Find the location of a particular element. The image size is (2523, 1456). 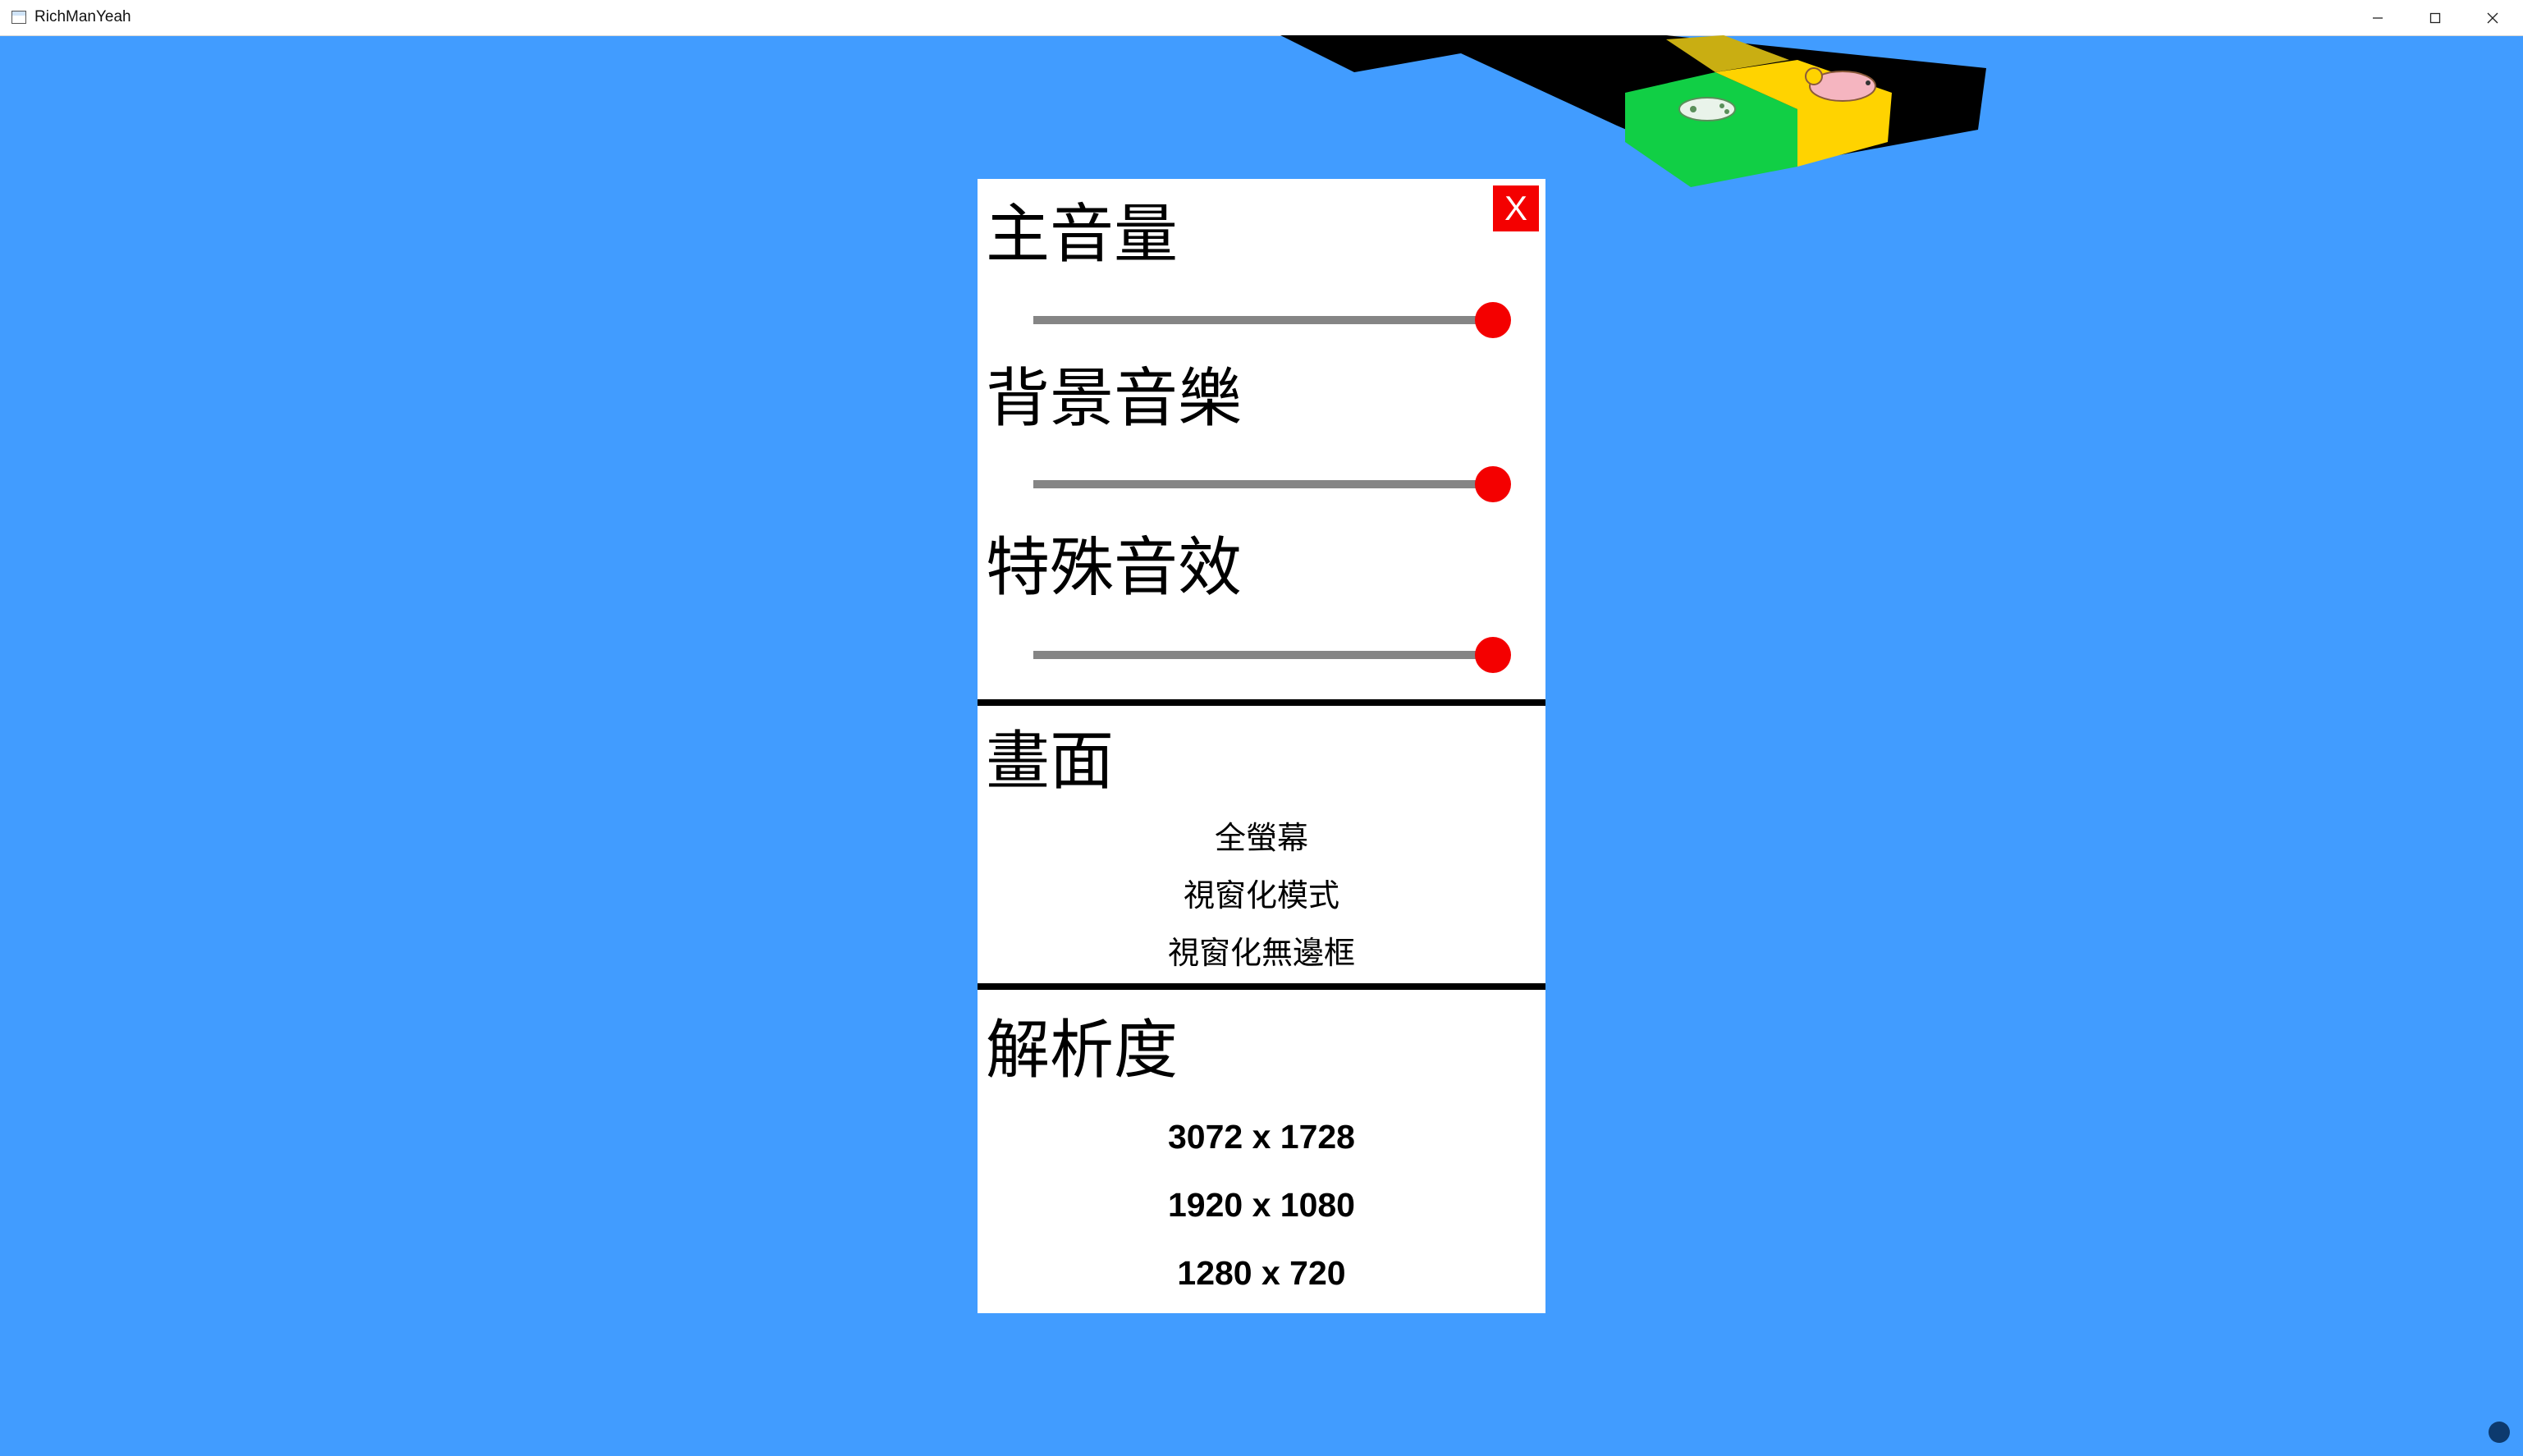

resolution-option-3072: 3072 x 1728 is located at coordinates (1261, 1136).